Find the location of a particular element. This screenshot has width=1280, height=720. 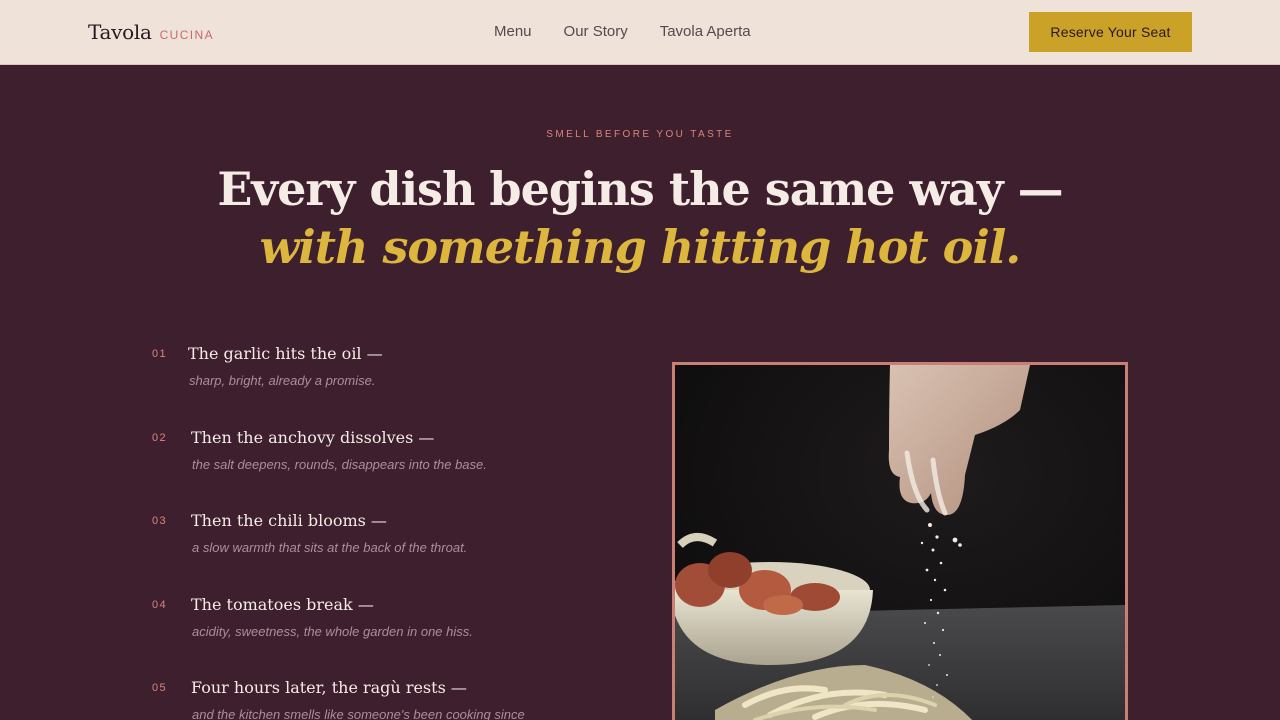

step-title: Then the anchovy dissolves — is located at coordinates (313, 437).